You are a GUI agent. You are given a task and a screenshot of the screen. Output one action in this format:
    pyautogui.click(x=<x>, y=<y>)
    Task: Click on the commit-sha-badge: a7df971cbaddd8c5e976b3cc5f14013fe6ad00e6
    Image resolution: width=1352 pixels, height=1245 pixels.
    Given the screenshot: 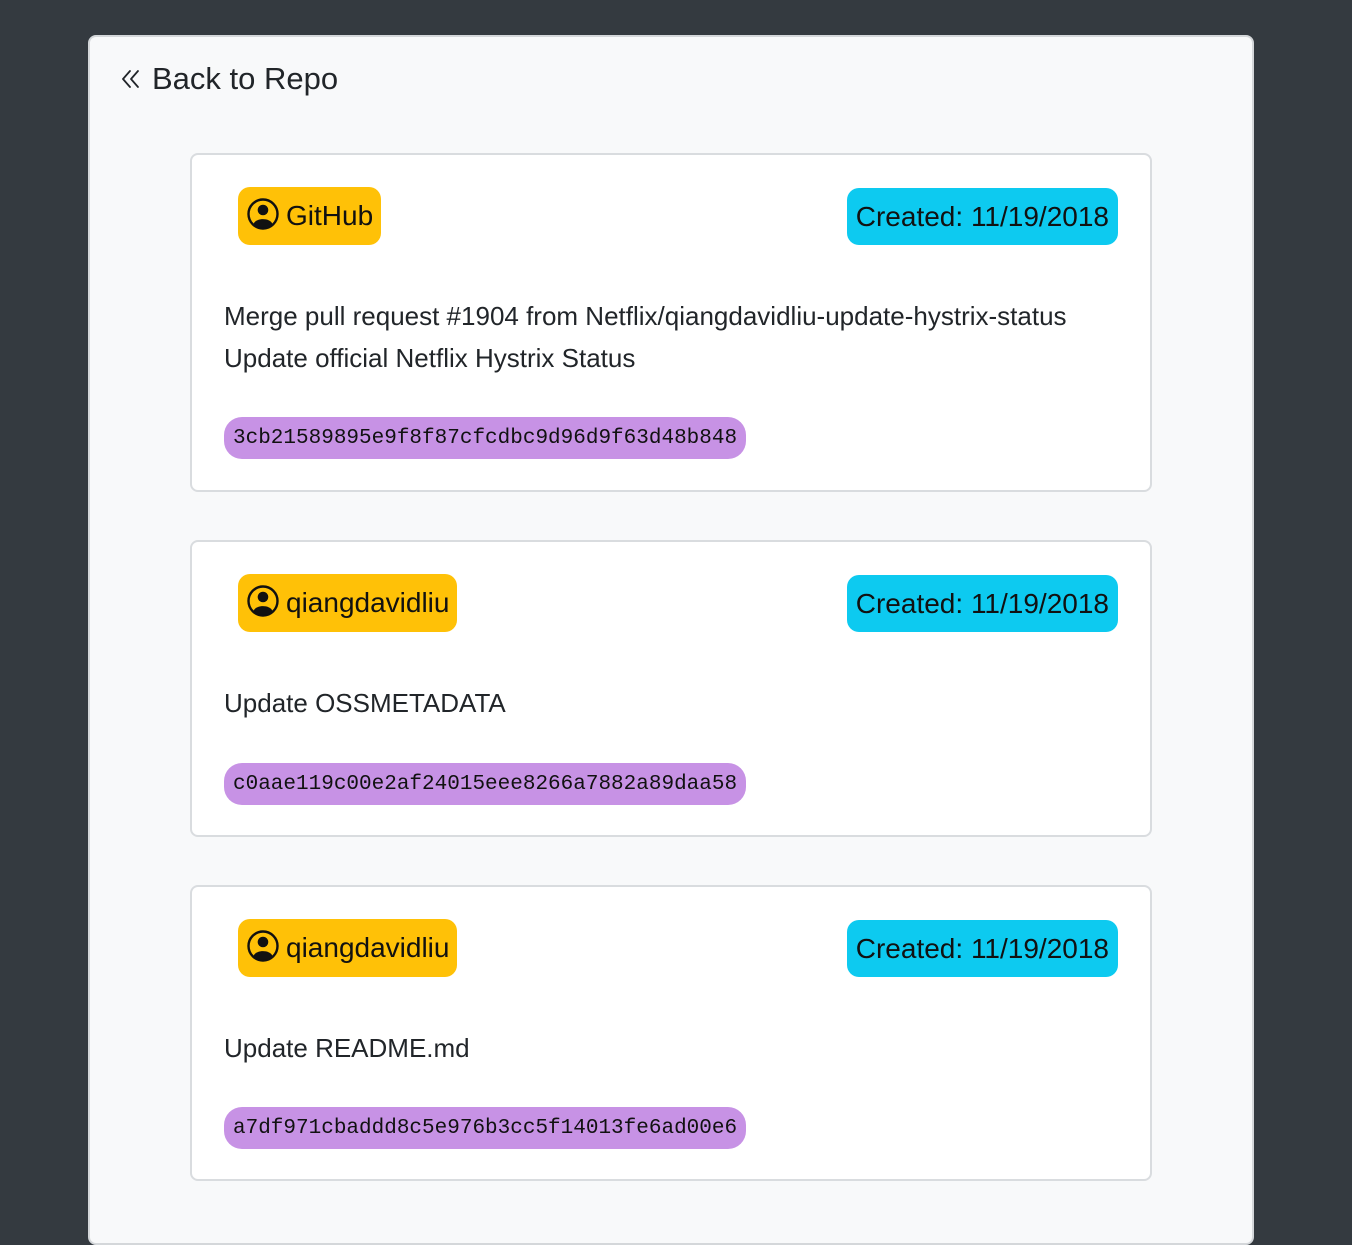 What is the action you would take?
    pyautogui.click(x=485, y=1128)
    